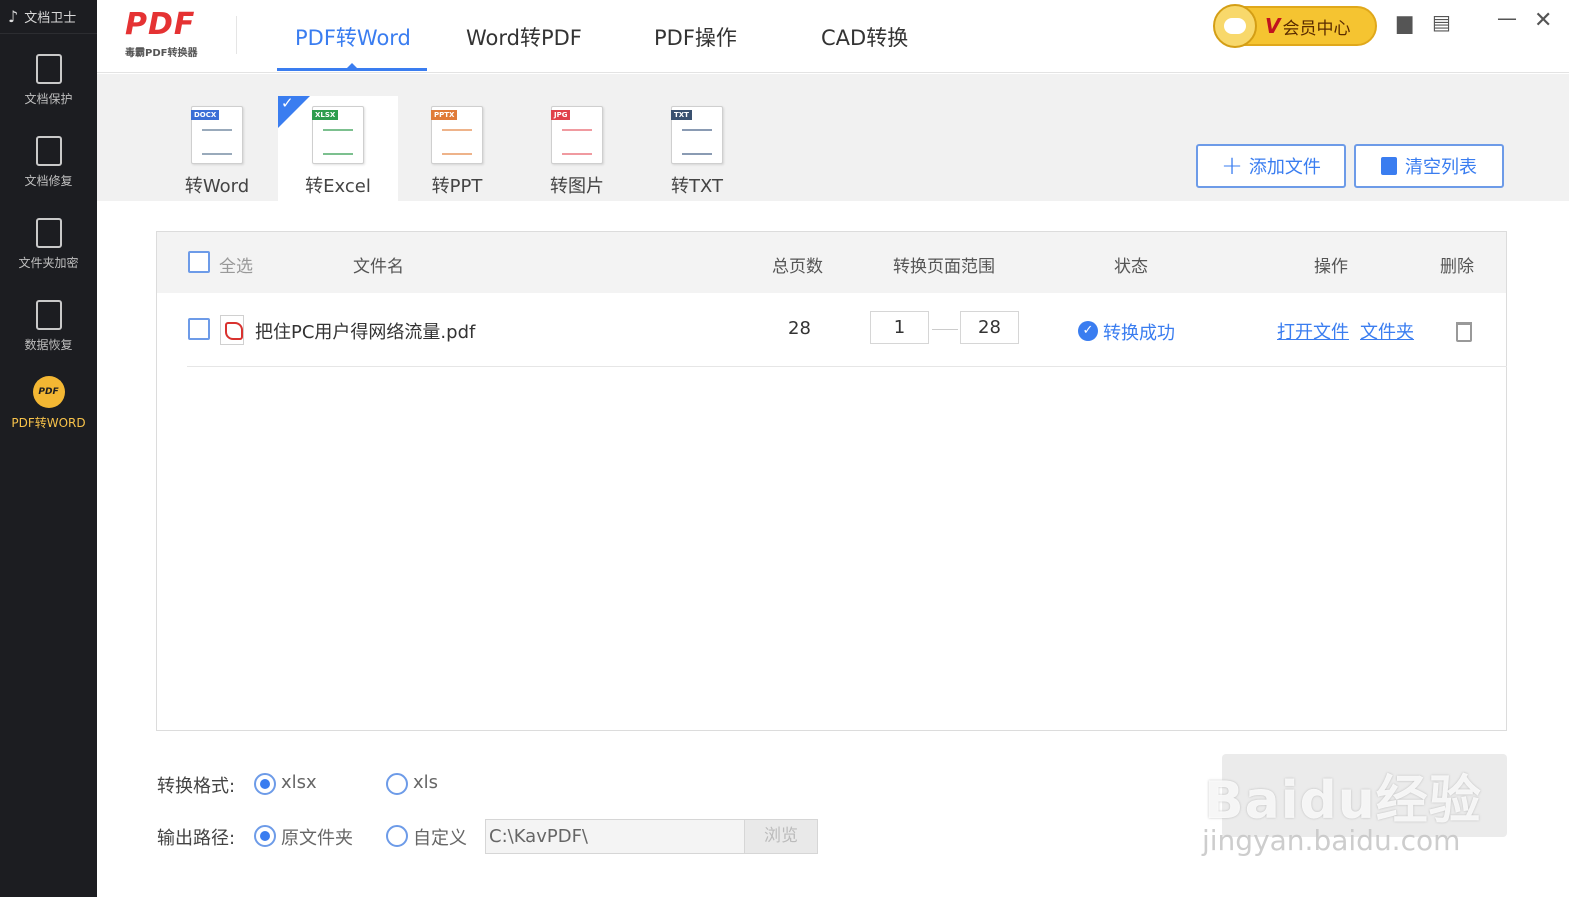 The height and width of the screenshot is (897, 1569). Describe the element at coordinates (365, 332) in the screenshot. I see `row-filename: 把住PC用户得网络流量.pdf` at that location.